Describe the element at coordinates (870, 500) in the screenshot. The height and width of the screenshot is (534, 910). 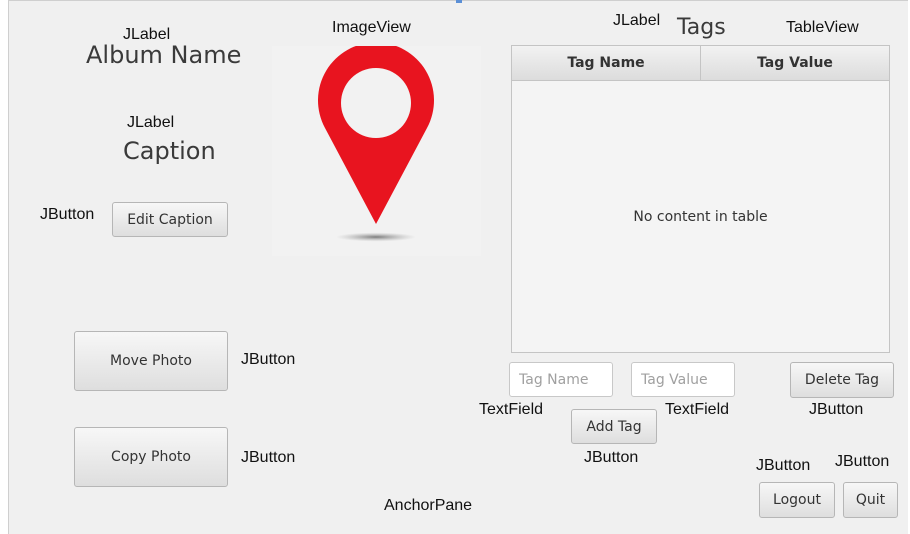
I see `quit-button: Quit` at that location.